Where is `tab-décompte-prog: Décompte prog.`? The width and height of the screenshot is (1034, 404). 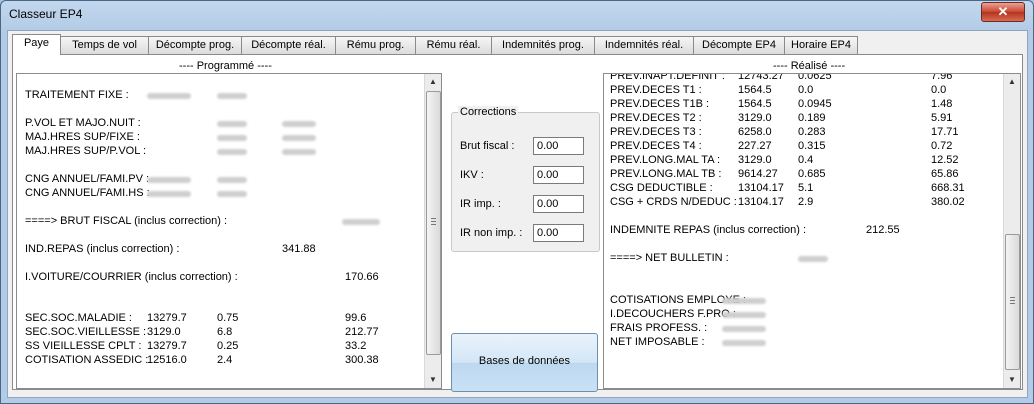
tab-décompte-prog: Décompte prog. is located at coordinates (195, 45).